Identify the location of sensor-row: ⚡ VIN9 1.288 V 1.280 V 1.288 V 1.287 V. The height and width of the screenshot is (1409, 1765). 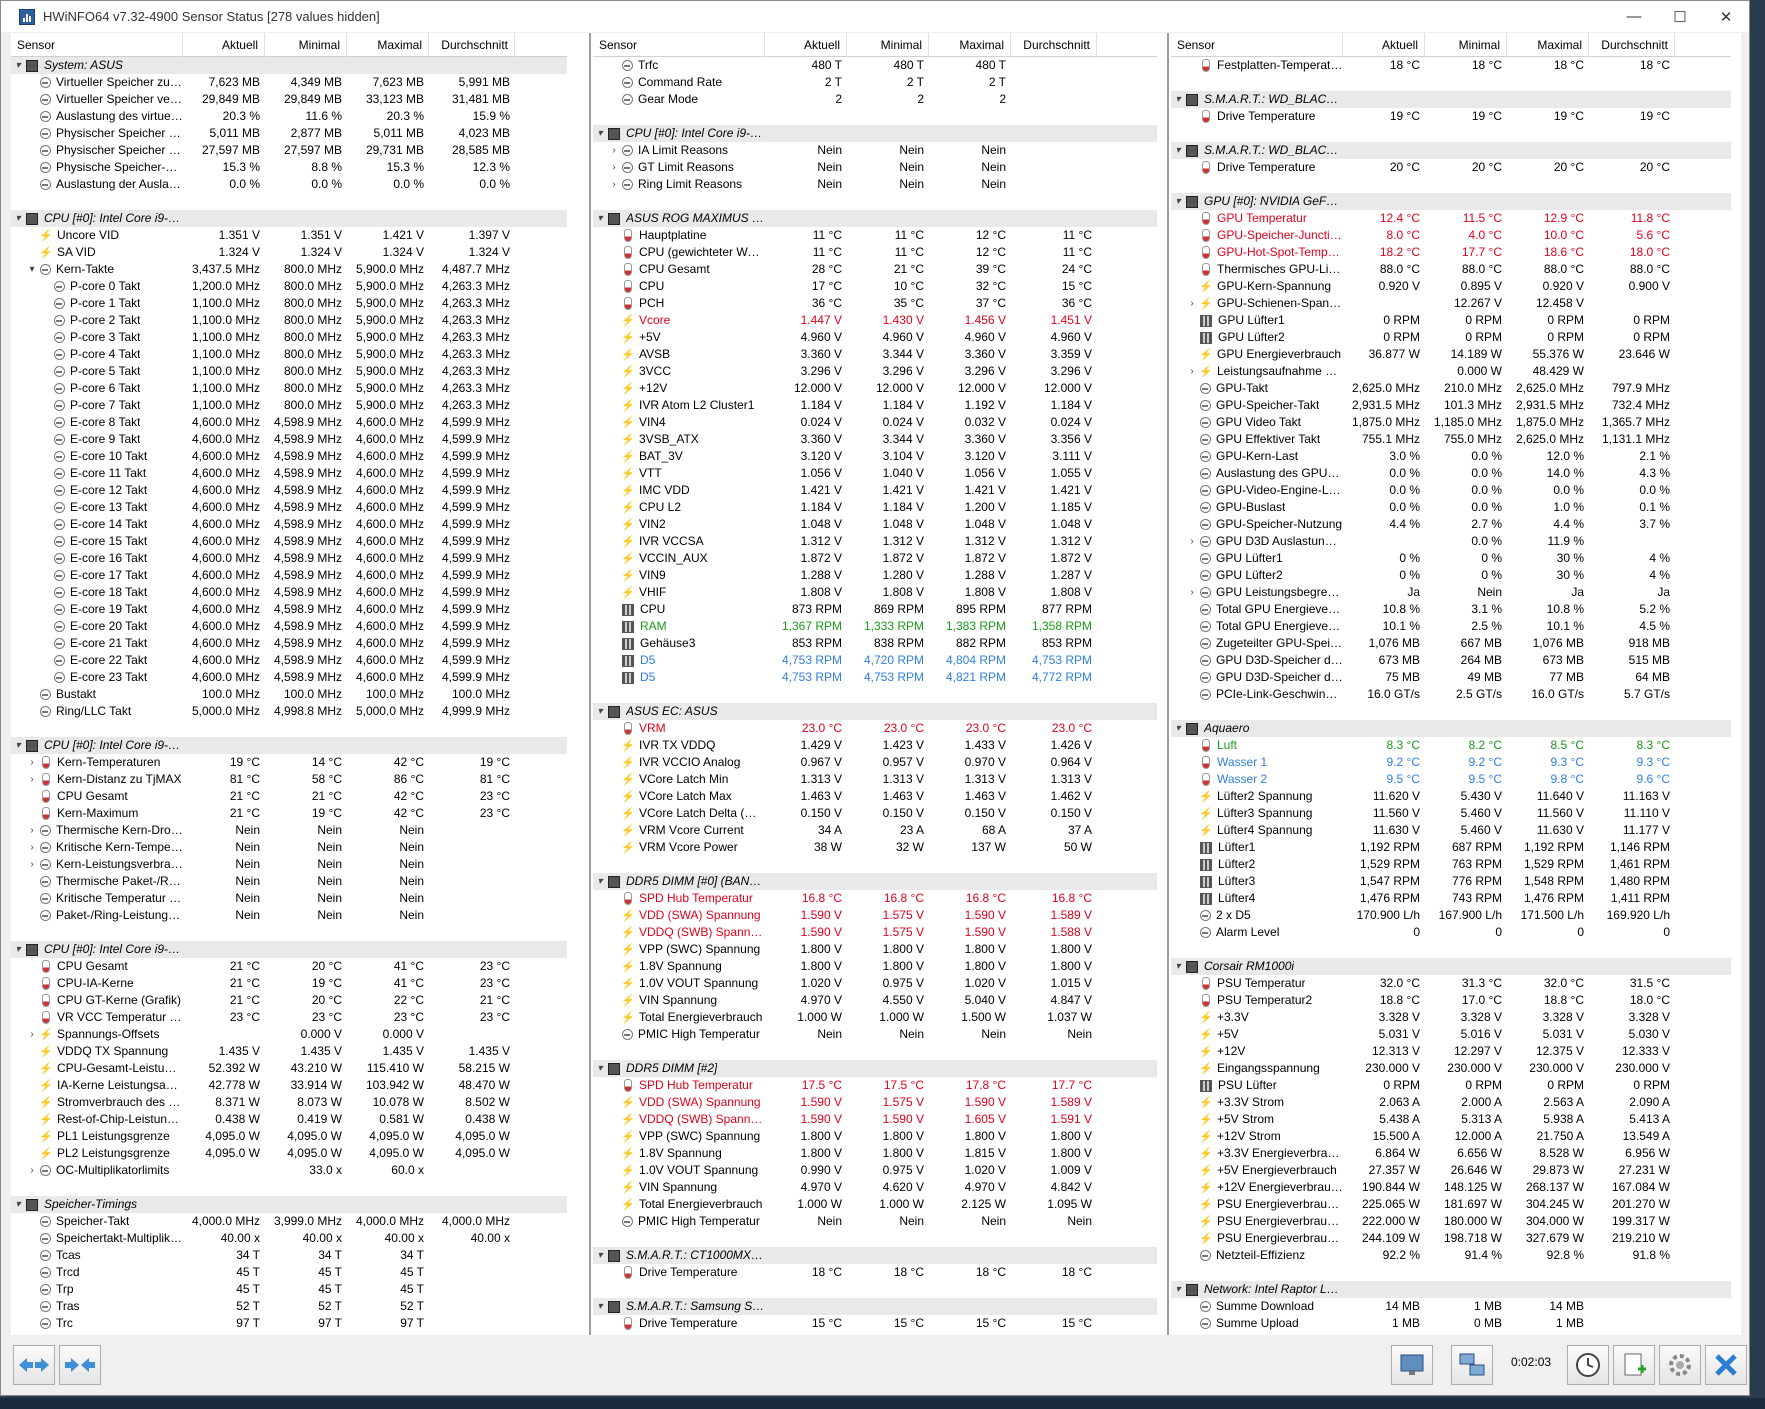
(875, 575).